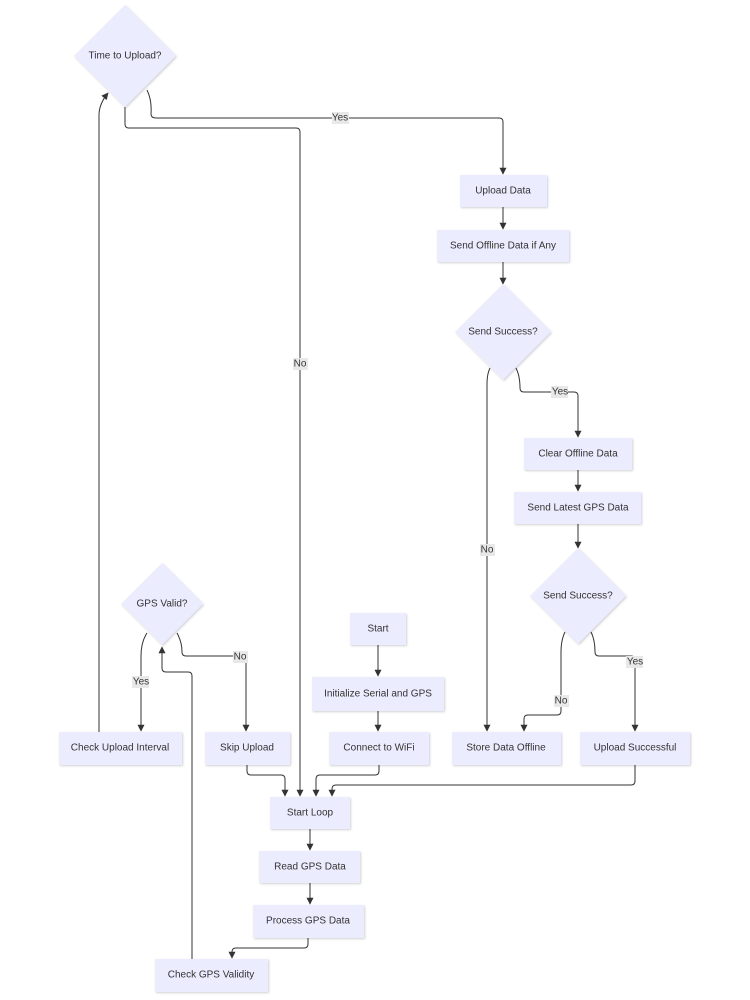 The image size is (750, 1000). I want to click on node-label: Read GPS Data, so click(310, 867).